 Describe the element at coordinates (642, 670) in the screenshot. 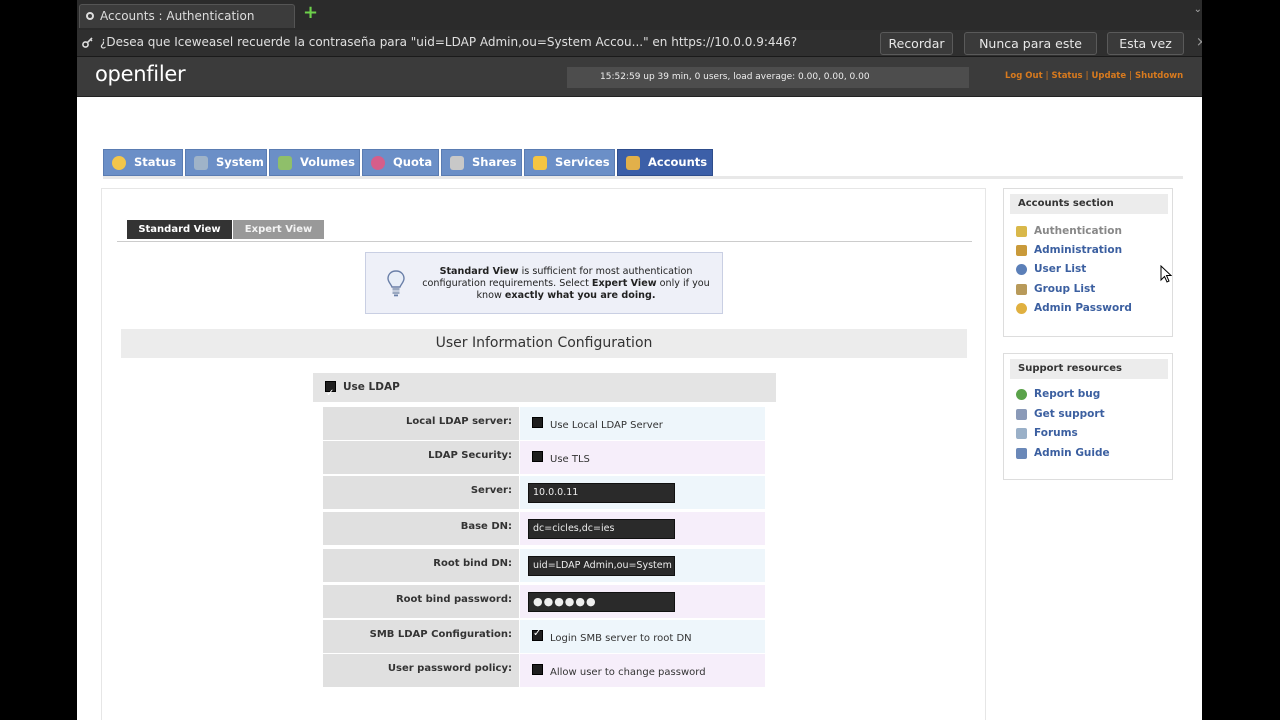

I see `form-value: Allow user to change password` at that location.